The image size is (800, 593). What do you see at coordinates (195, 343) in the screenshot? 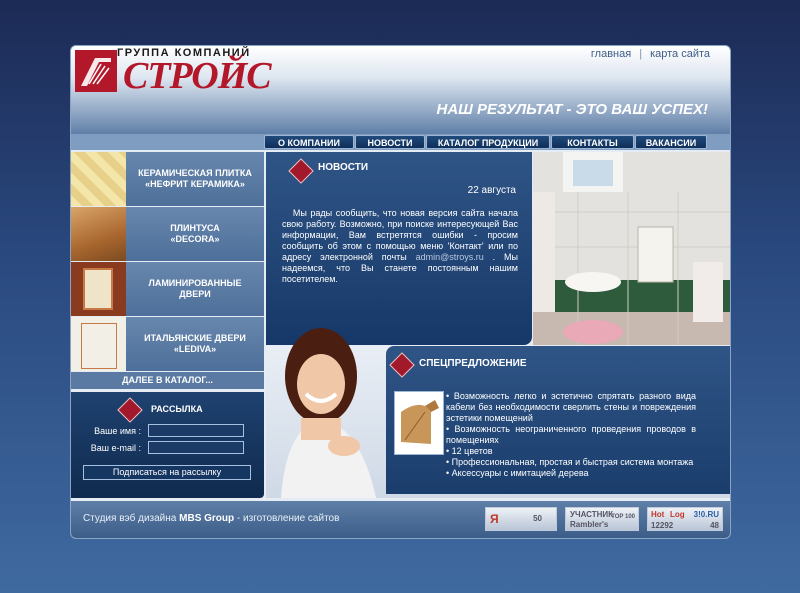
I see `sidebar-item-label: ИТАЛЬЯНСКИЕ ДВЕРИ «LEDIVA»` at bounding box center [195, 343].